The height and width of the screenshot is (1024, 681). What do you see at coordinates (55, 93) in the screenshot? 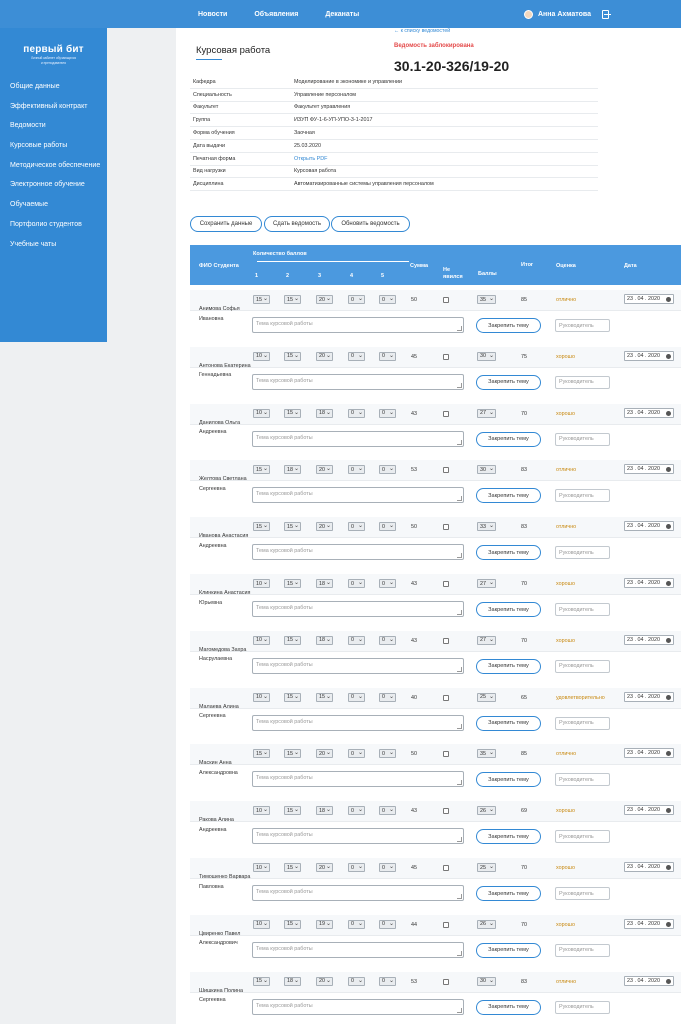
I see `sidebar-item-general: Общие данные` at bounding box center [55, 93].